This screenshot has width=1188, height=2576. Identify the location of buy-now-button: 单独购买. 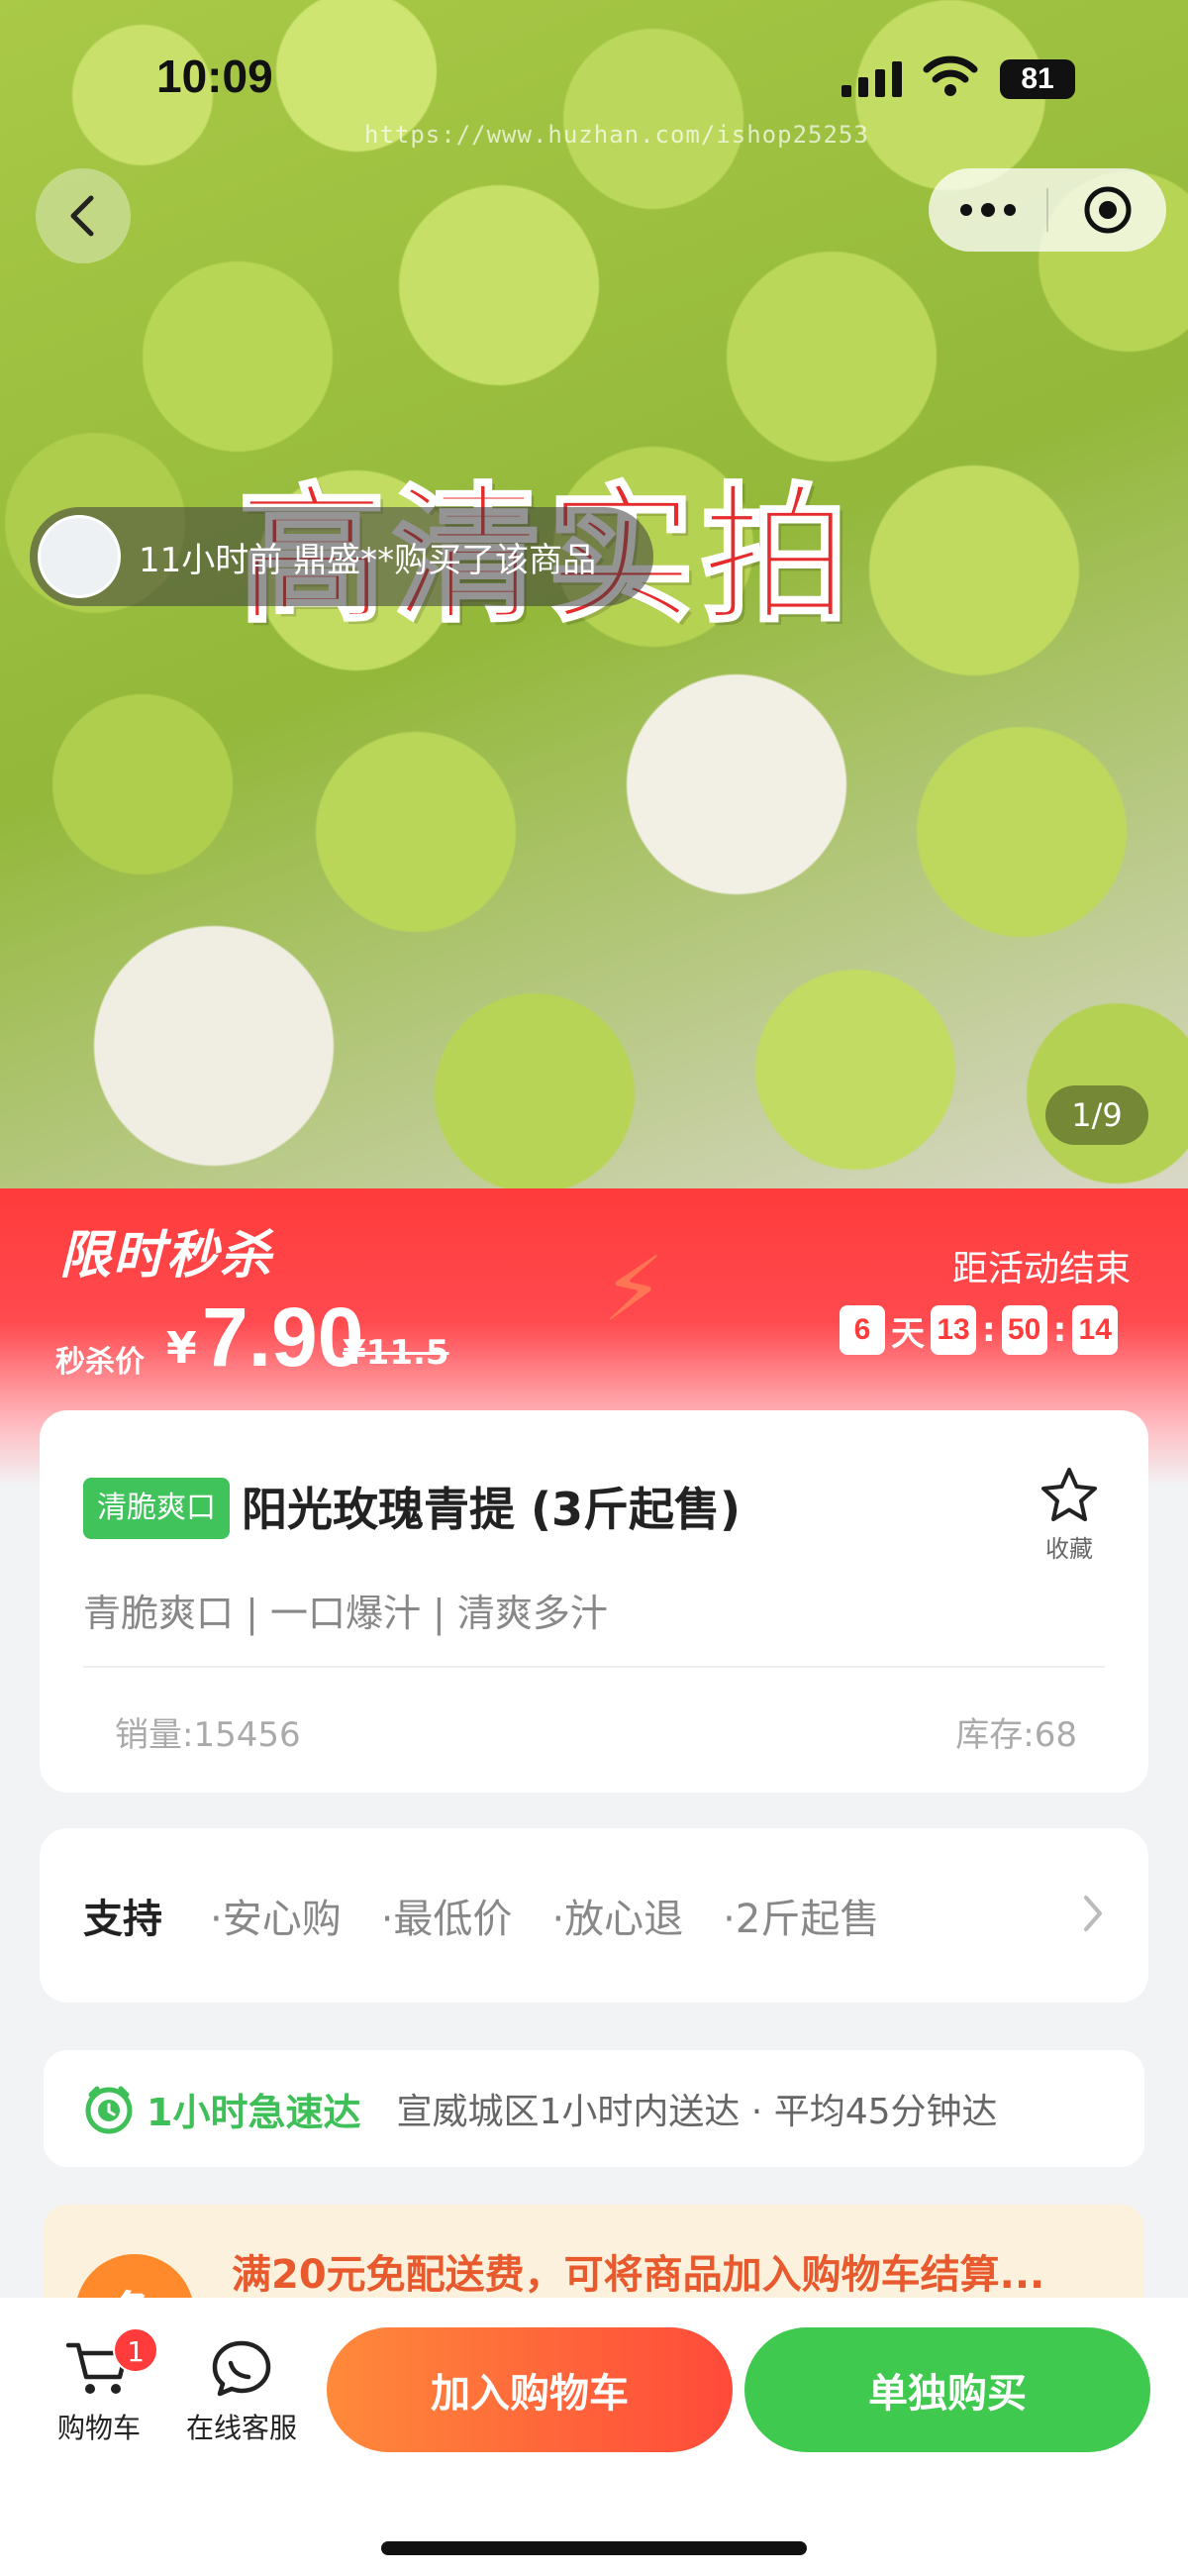
(947, 2389).